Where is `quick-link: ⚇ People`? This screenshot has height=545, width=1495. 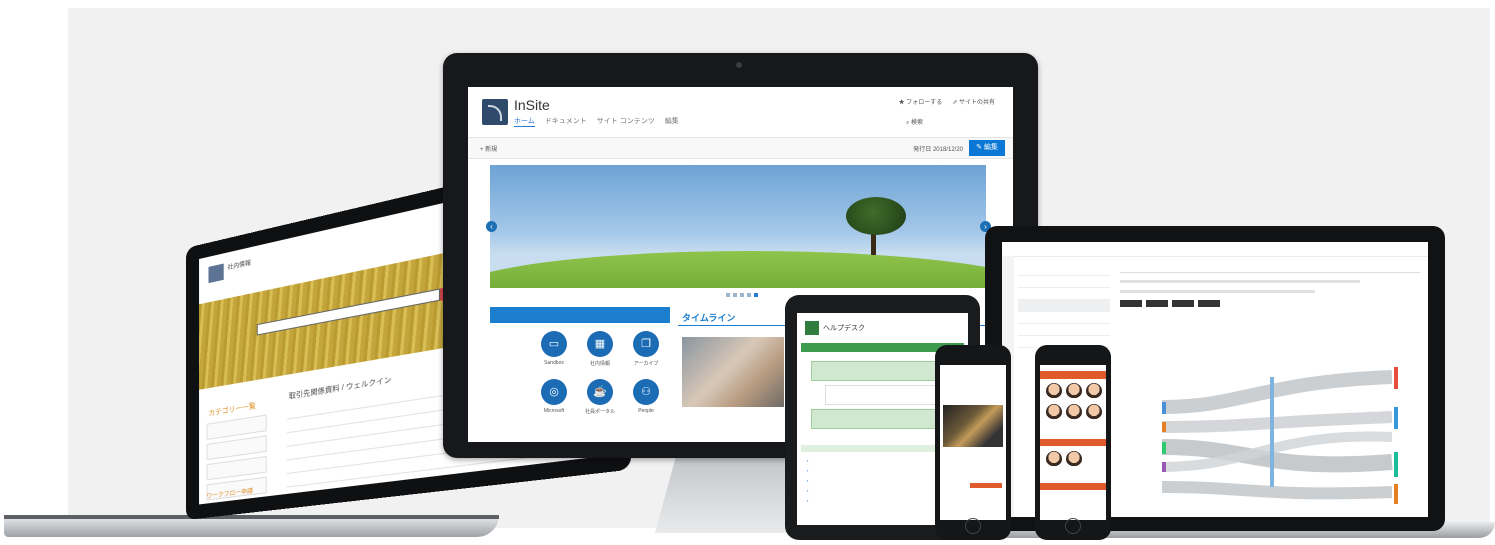
quick-link: ⚇ People is located at coordinates (646, 397).